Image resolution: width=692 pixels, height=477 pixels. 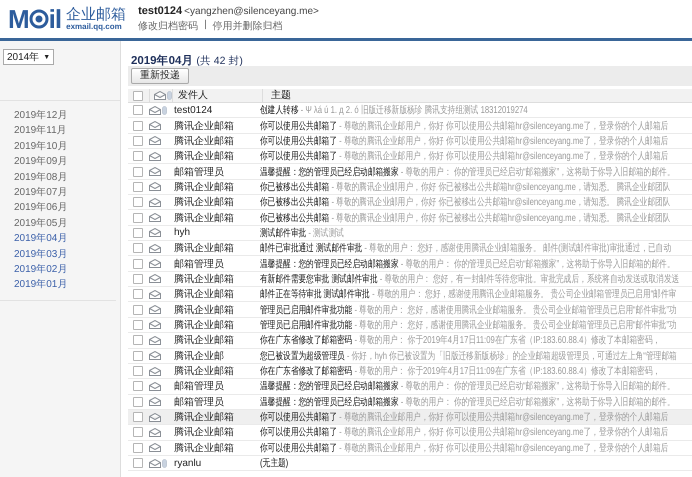 What do you see at coordinates (470, 279) in the screenshot?
I see `mail-subject: 有新邮件需要您审批 测试邮件审批 - 尊敬的用户： 您好，有一封邮件等待您审批。审批完成后，系统将自动发送或取消发送` at bounding box center [470, 279].